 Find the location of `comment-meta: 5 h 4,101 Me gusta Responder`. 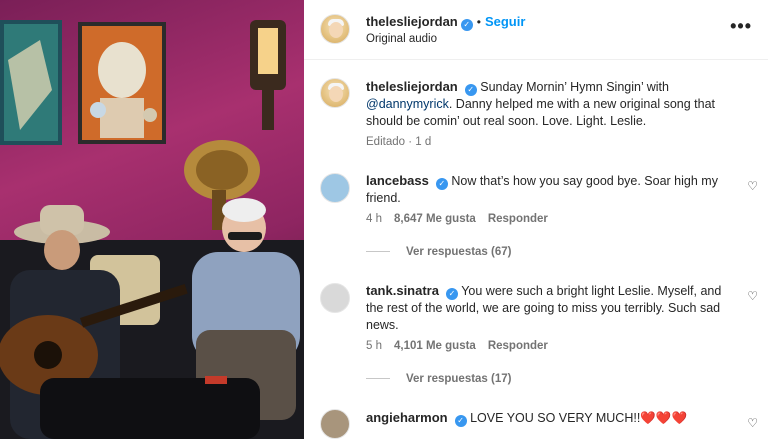

comment-meta: 5 h 4,101 Me gusta Responder is located at coordinates (463, 346).